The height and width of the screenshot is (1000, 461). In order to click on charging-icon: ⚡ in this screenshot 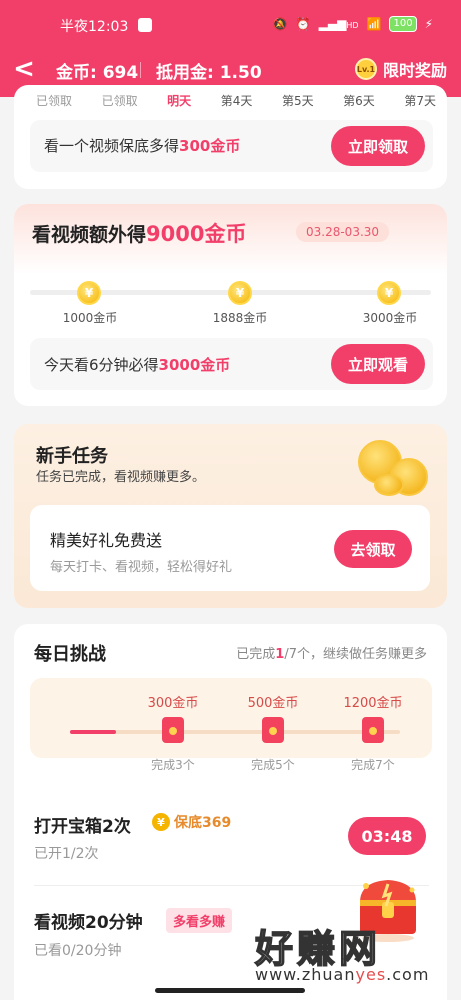, I will do `click(428, 24)`.